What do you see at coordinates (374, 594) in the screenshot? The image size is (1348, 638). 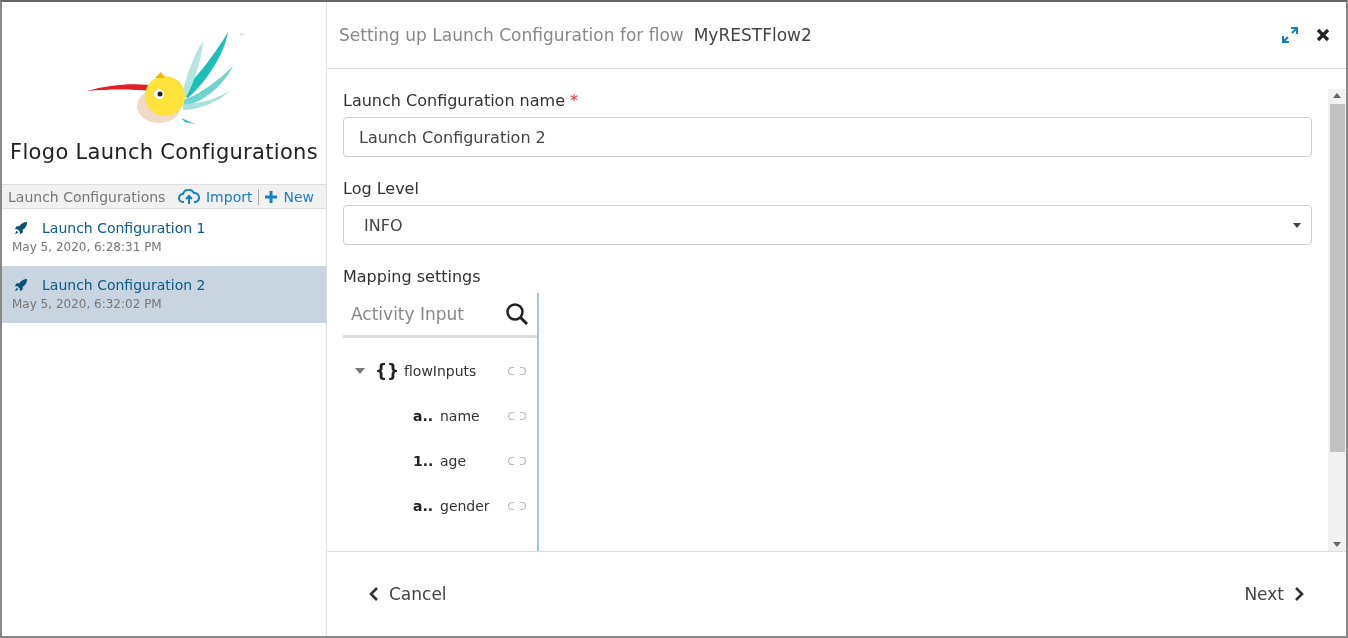 I see `chevron-left-icon` at bounding box center [374, 594].